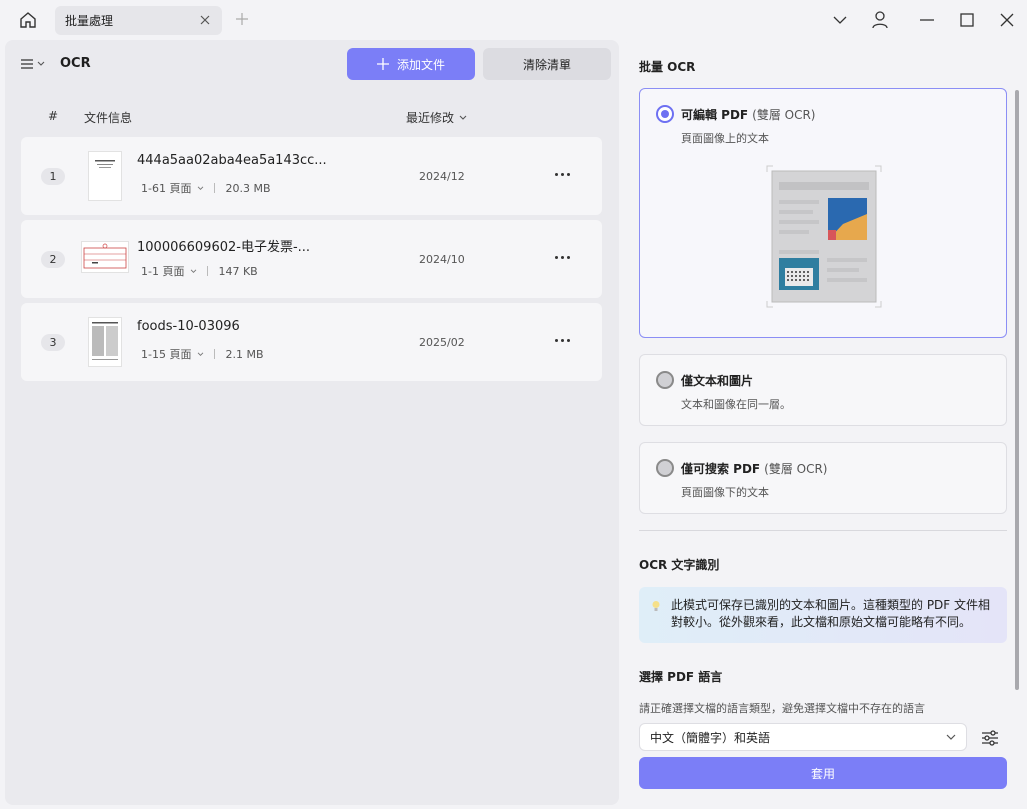 This screenshot has height=809, width=1027. Describe the element at coordinates (206, 188) in the screenshot. I see `file-meta: 1-61 頁面 20.3 MB` at that location.